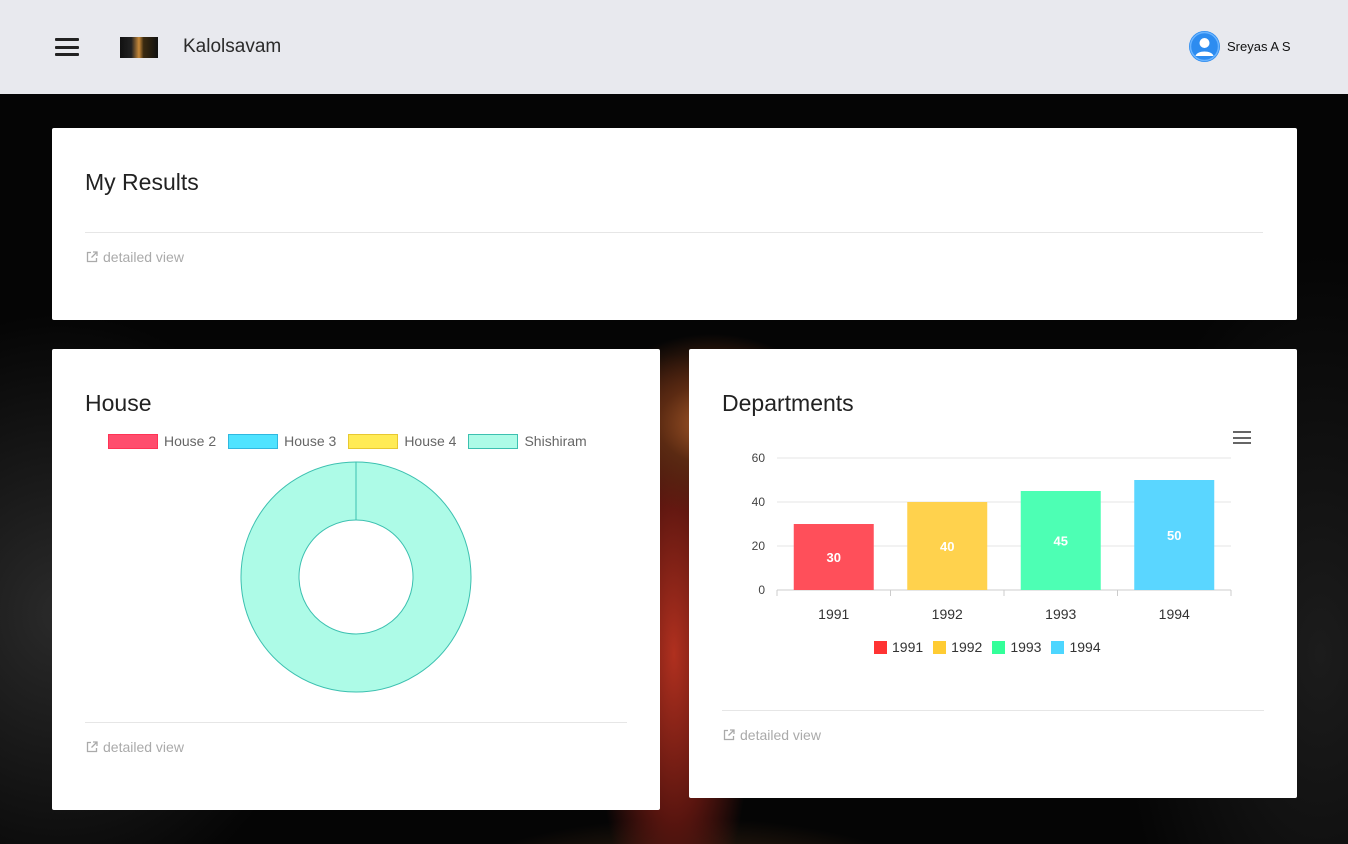 The width and height of the screenshot is (1348, 844). I want to click on bar-data-label: 30, so click(834, 557).